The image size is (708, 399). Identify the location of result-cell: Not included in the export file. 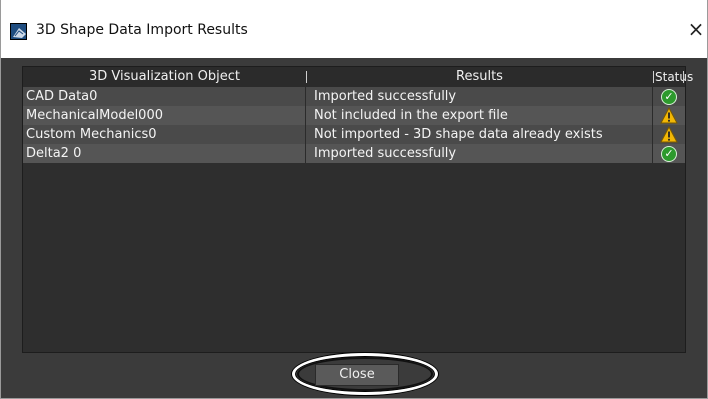
(479, 115).